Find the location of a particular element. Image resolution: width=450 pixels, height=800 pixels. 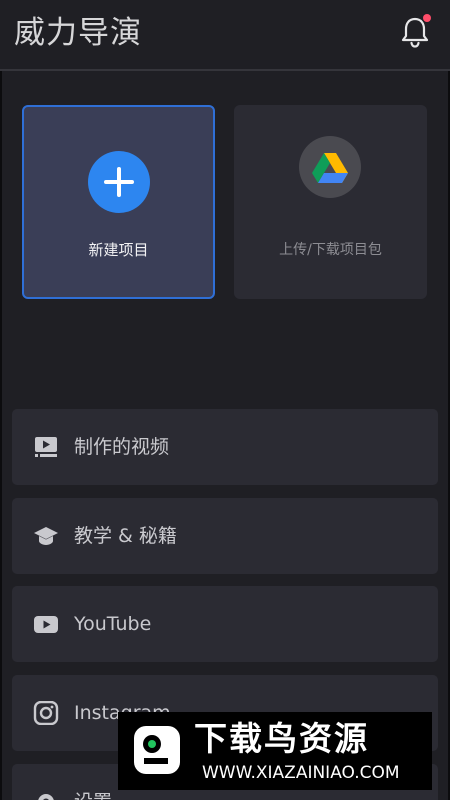

screen-edge-left is located at coordinates (1, 400).